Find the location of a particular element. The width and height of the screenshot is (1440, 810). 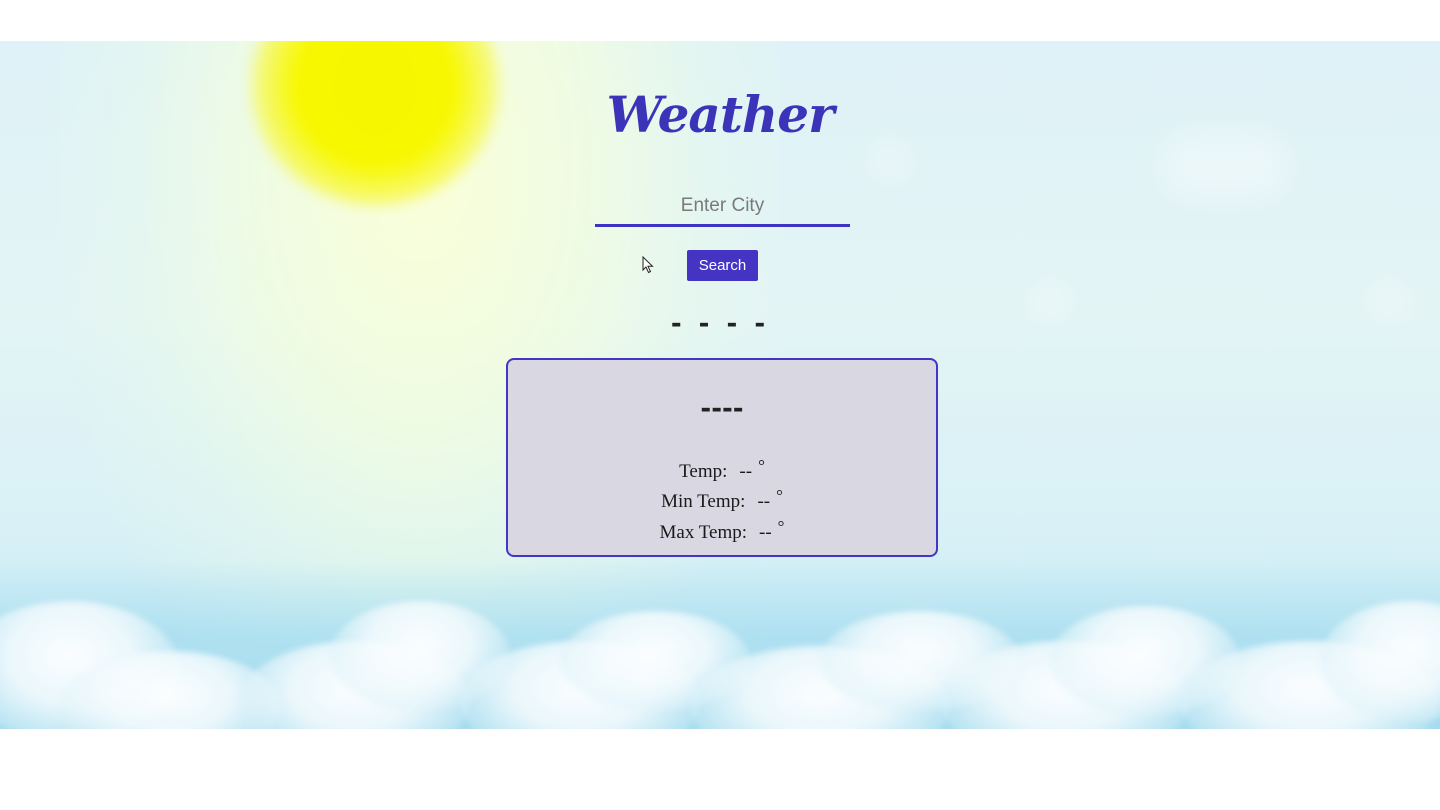

min-temp-value: -- is located at coordinates (764, 501).